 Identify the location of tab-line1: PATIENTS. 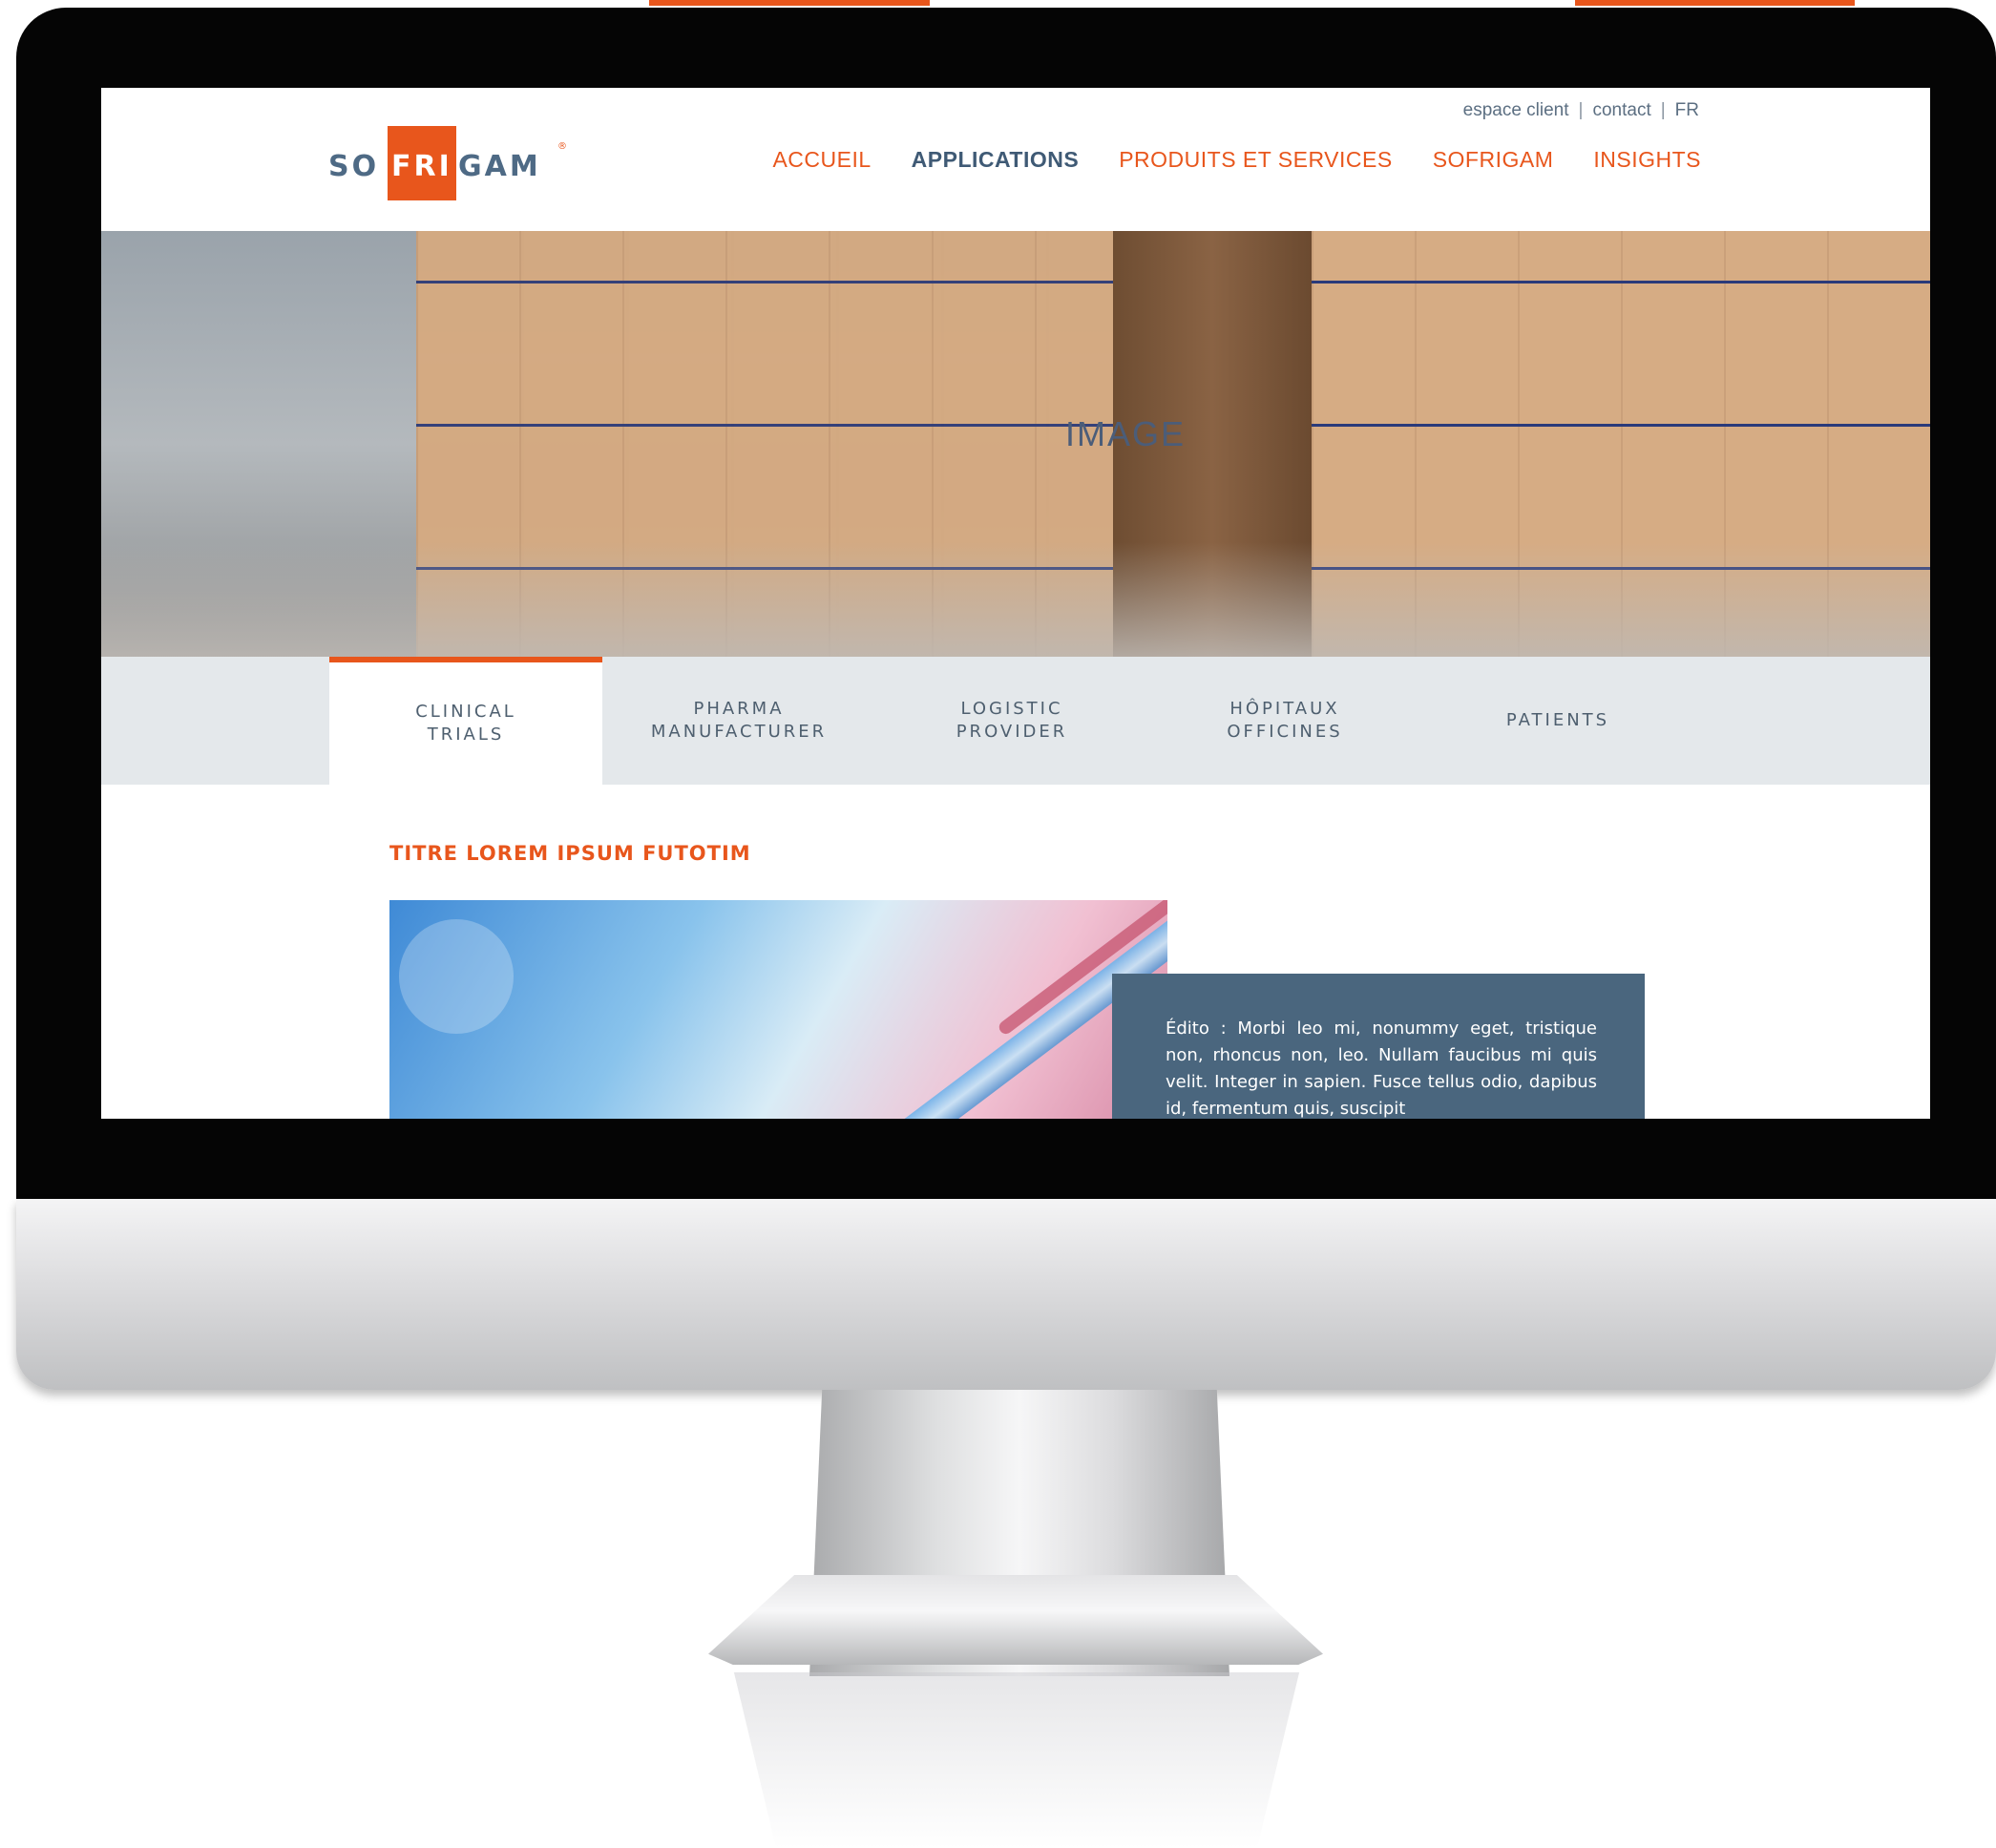
(1557, 720).